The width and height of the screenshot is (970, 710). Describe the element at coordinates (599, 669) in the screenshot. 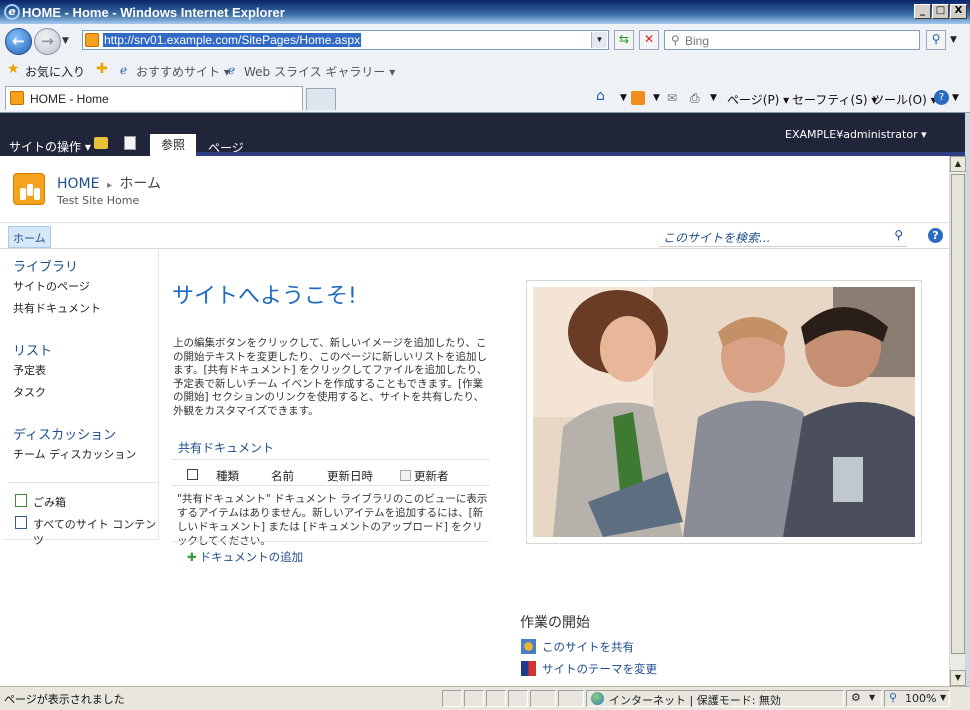

I see `change-theme-label: サイトのテーマを変更` at that location.